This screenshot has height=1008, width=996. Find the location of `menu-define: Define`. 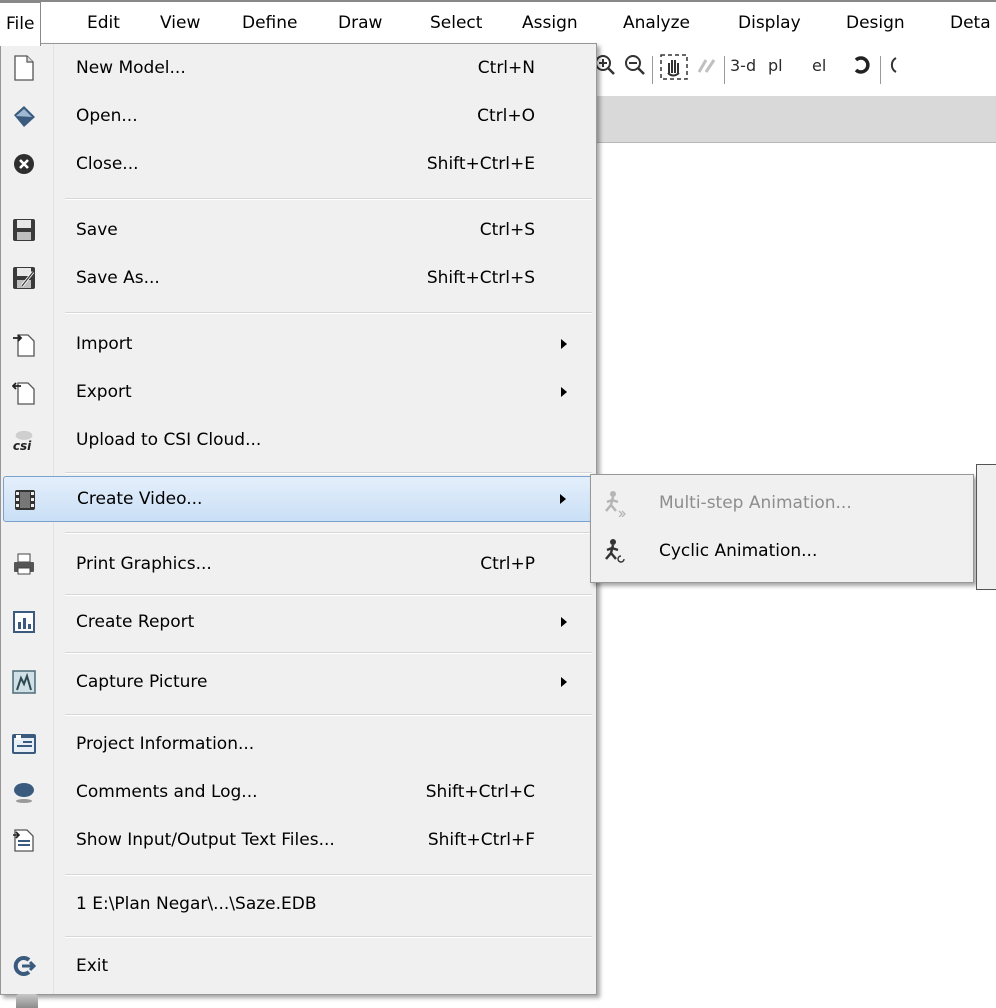

menu-define: Define is located at coordinates (270, 23).